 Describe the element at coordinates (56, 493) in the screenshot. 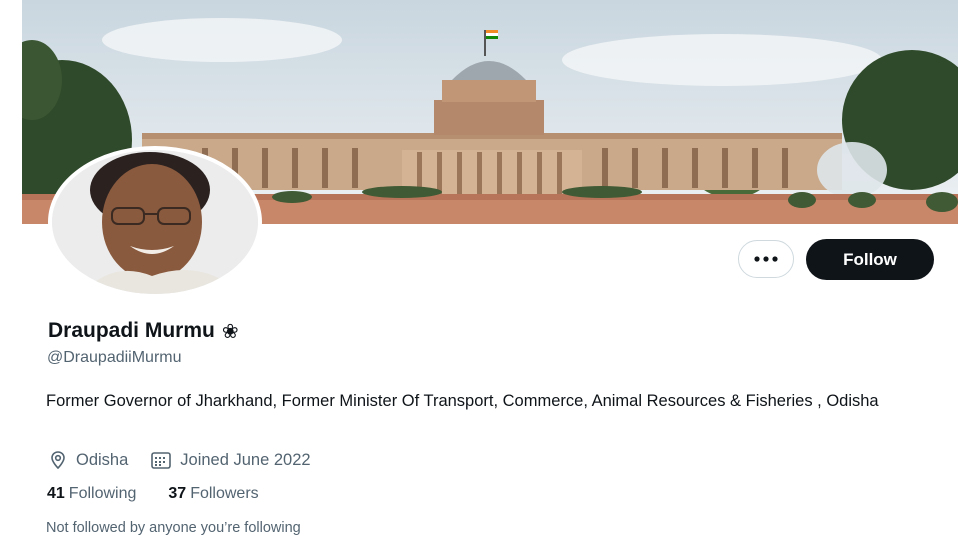

I see `following-count: 41` at that location.